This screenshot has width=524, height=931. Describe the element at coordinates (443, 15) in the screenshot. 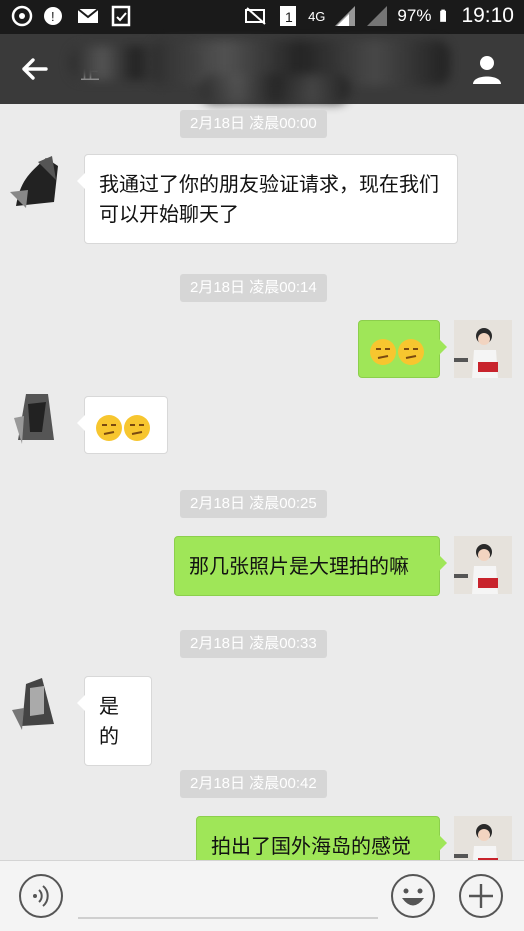

I see `battery-icon` at that location.